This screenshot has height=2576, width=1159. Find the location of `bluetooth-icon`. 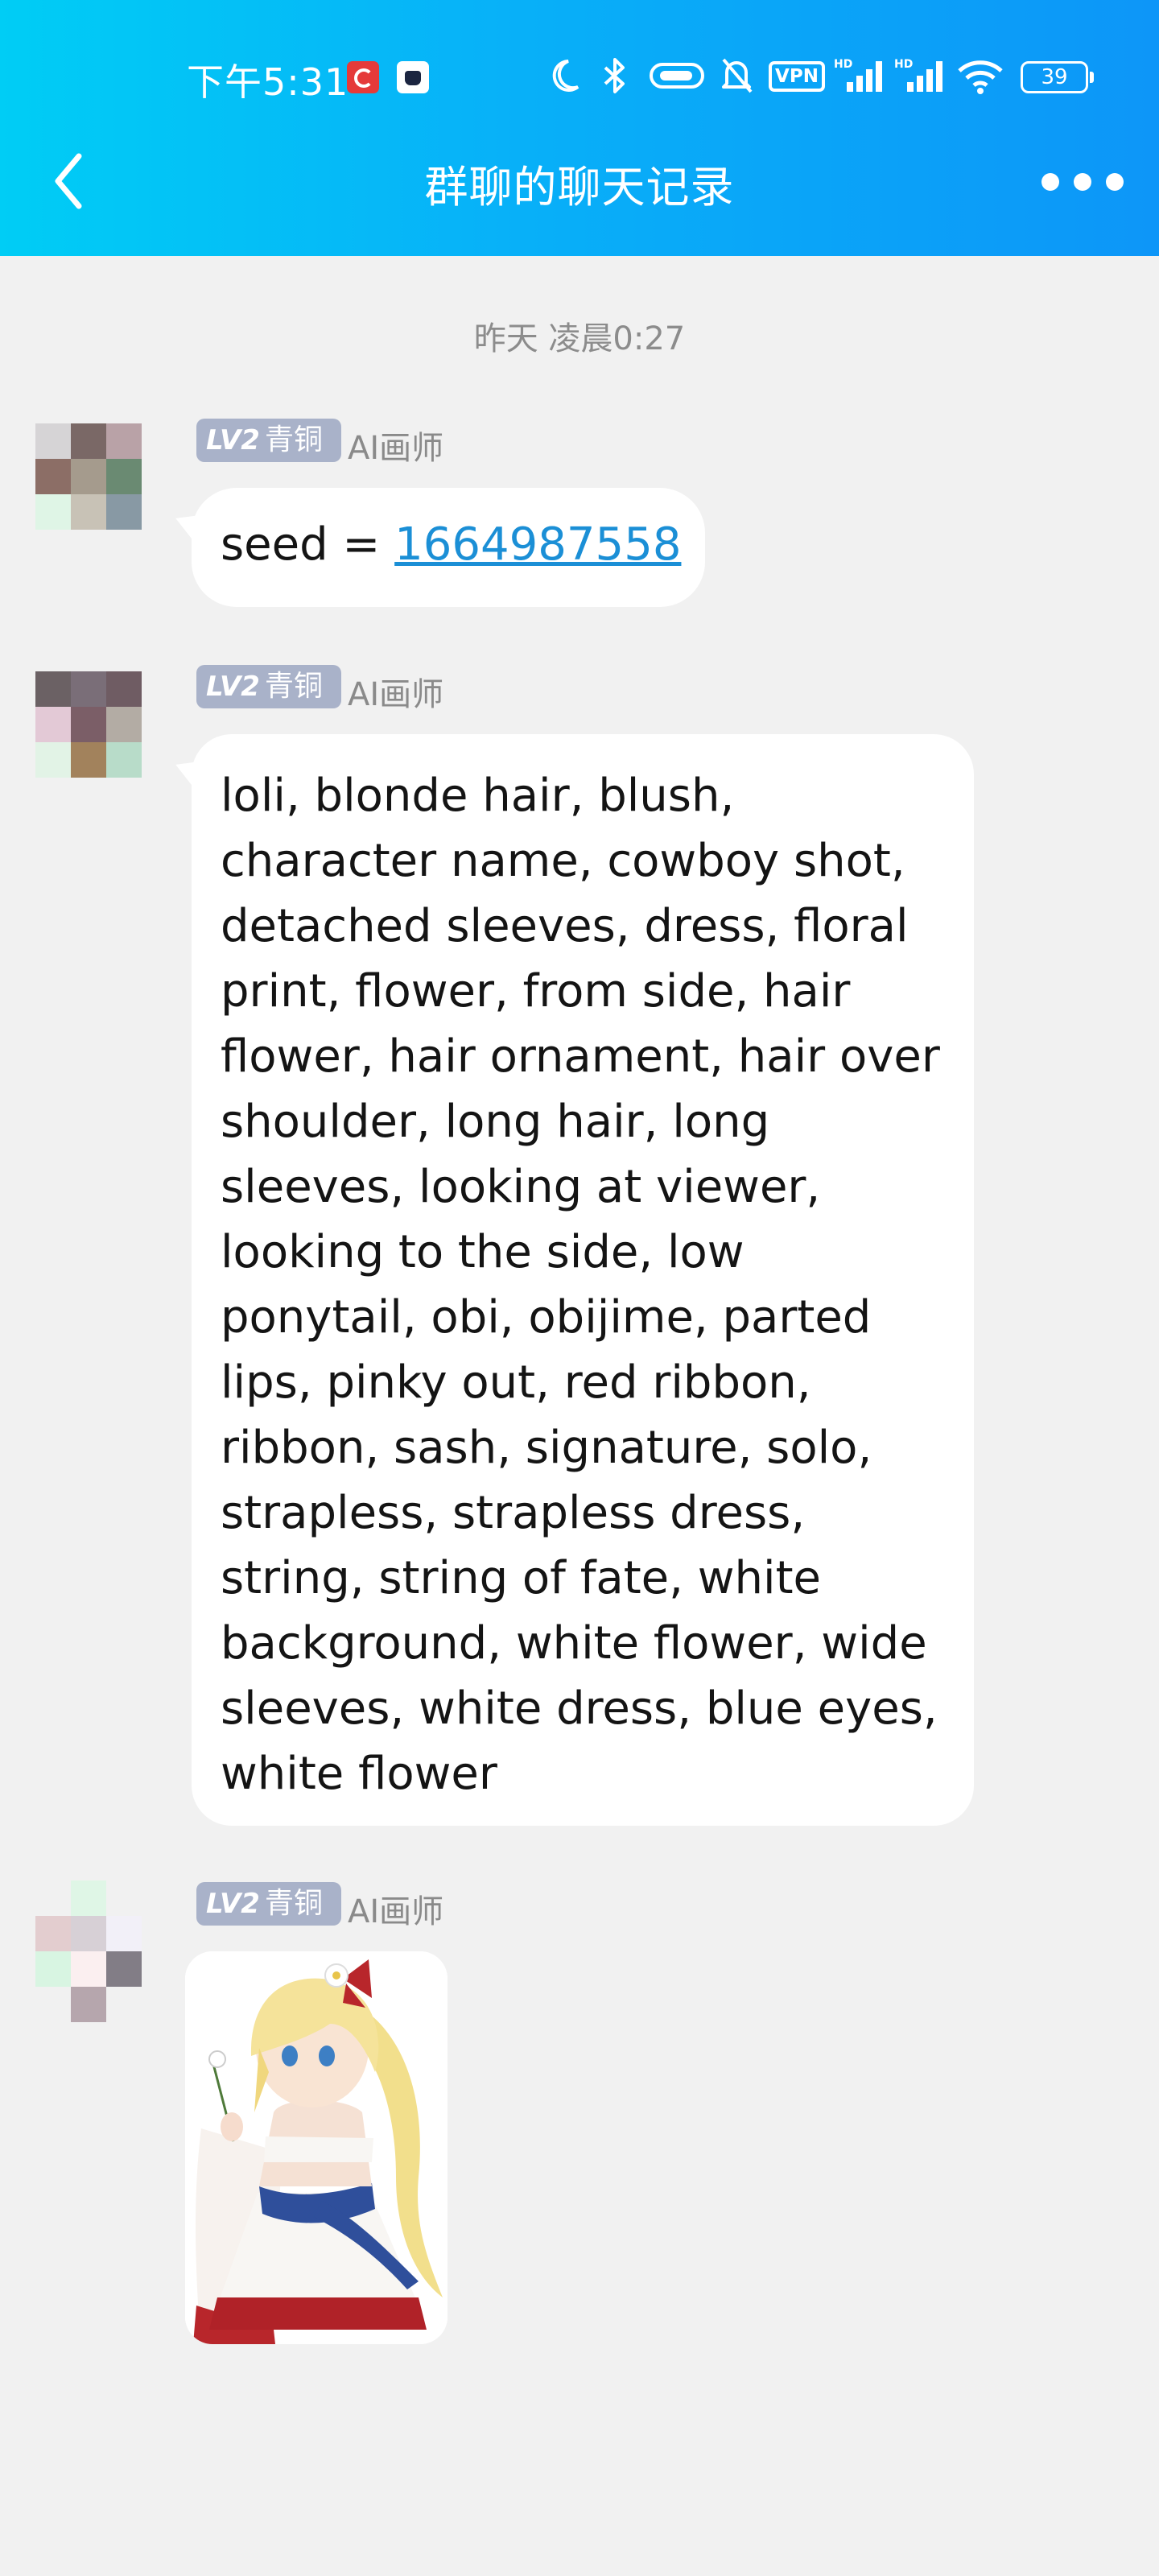

bluetooth-icon is located at coordinates (614, 75).